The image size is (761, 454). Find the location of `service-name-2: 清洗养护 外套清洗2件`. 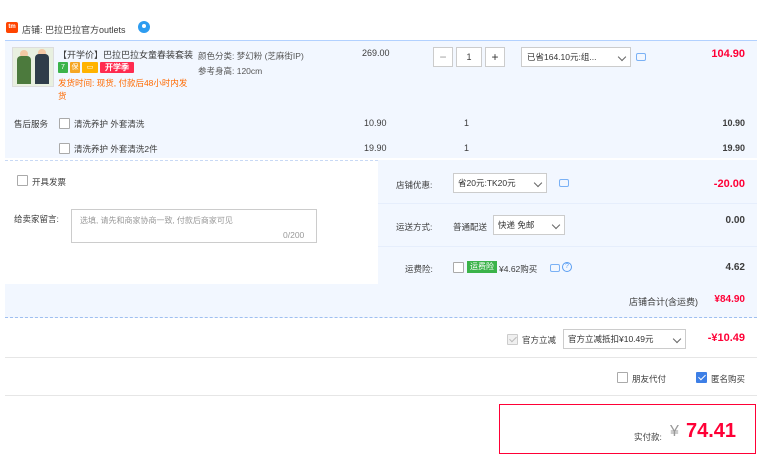

service-name-2: 清洗养护 外套清洗2件 is located at coordinates (116, 149).